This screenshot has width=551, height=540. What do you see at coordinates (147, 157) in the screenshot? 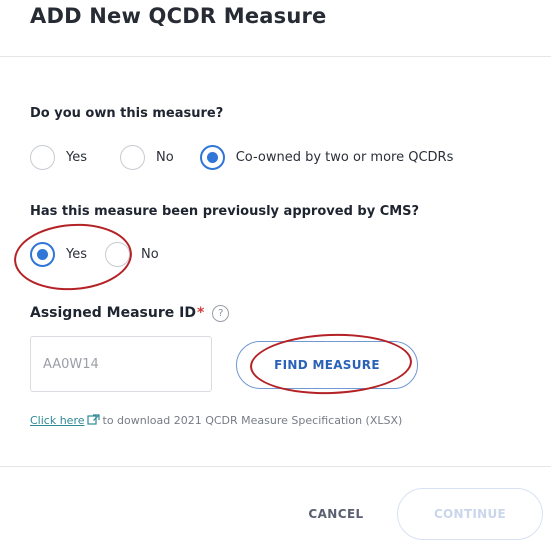
I see `ownership-option-no: No` at bounding box center [147, 157].